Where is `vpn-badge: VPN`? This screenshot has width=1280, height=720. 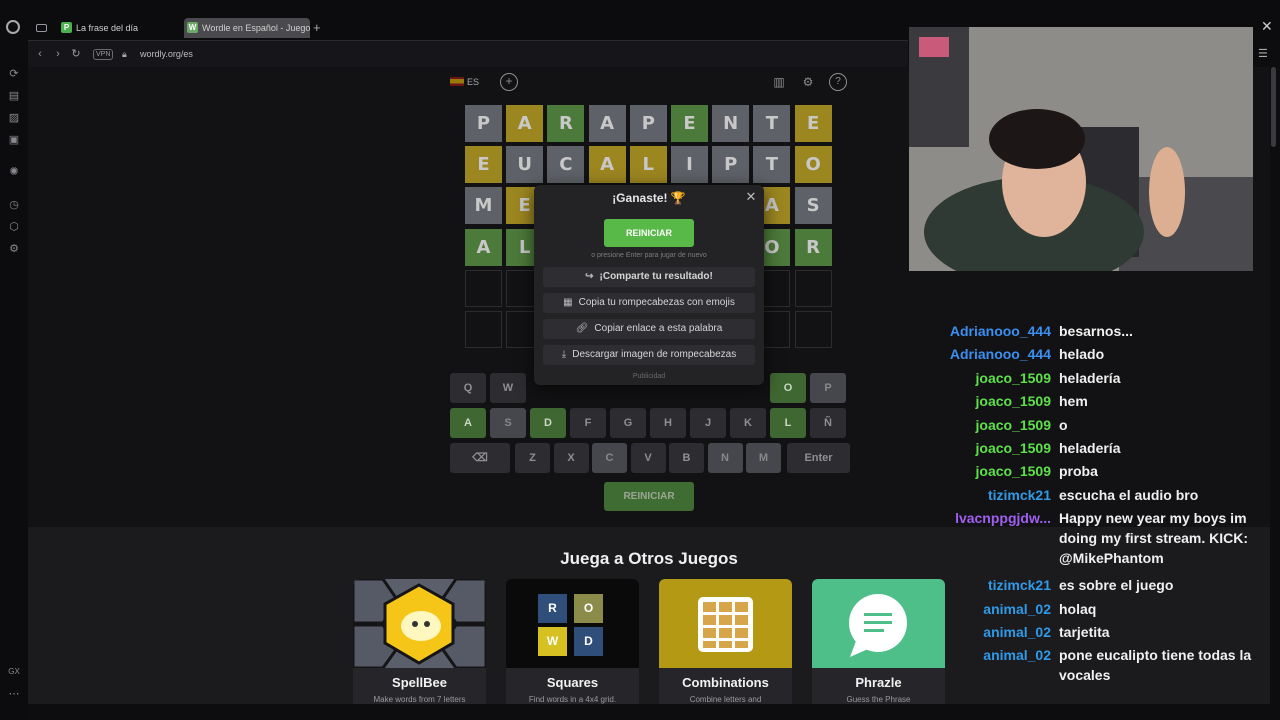 vpn-badge: VPN is located at coordinates (103, 54).